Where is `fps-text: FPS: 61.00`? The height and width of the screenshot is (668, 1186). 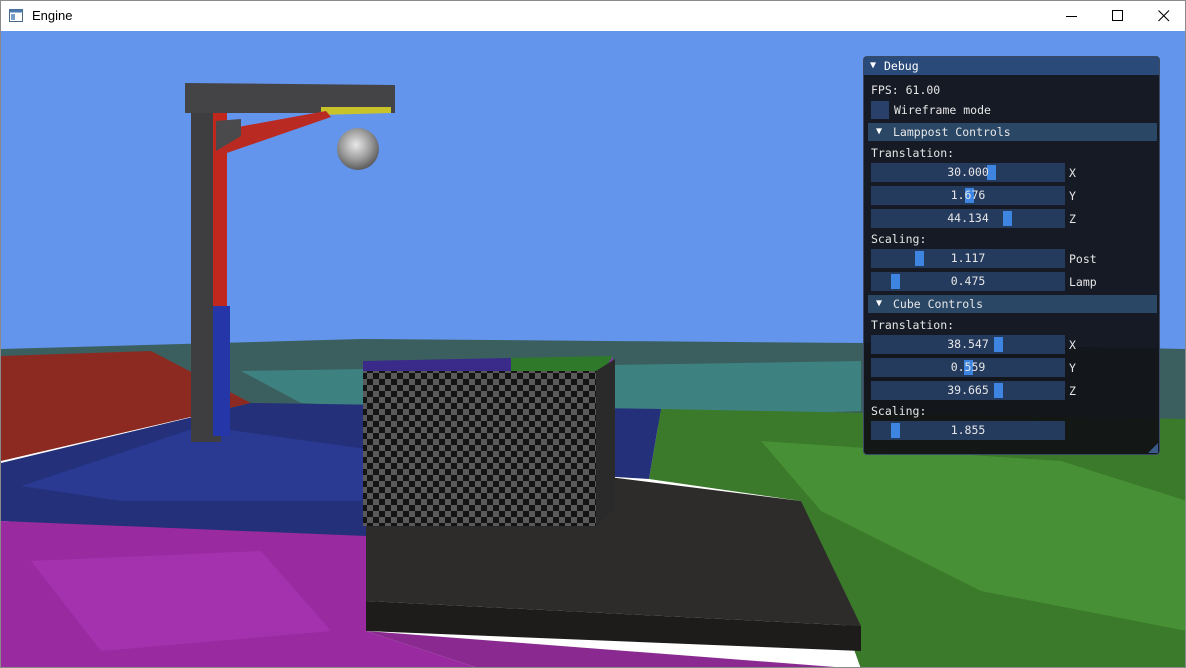
fps-text: FPS: 61.00 is located at coordinates (906, 90).